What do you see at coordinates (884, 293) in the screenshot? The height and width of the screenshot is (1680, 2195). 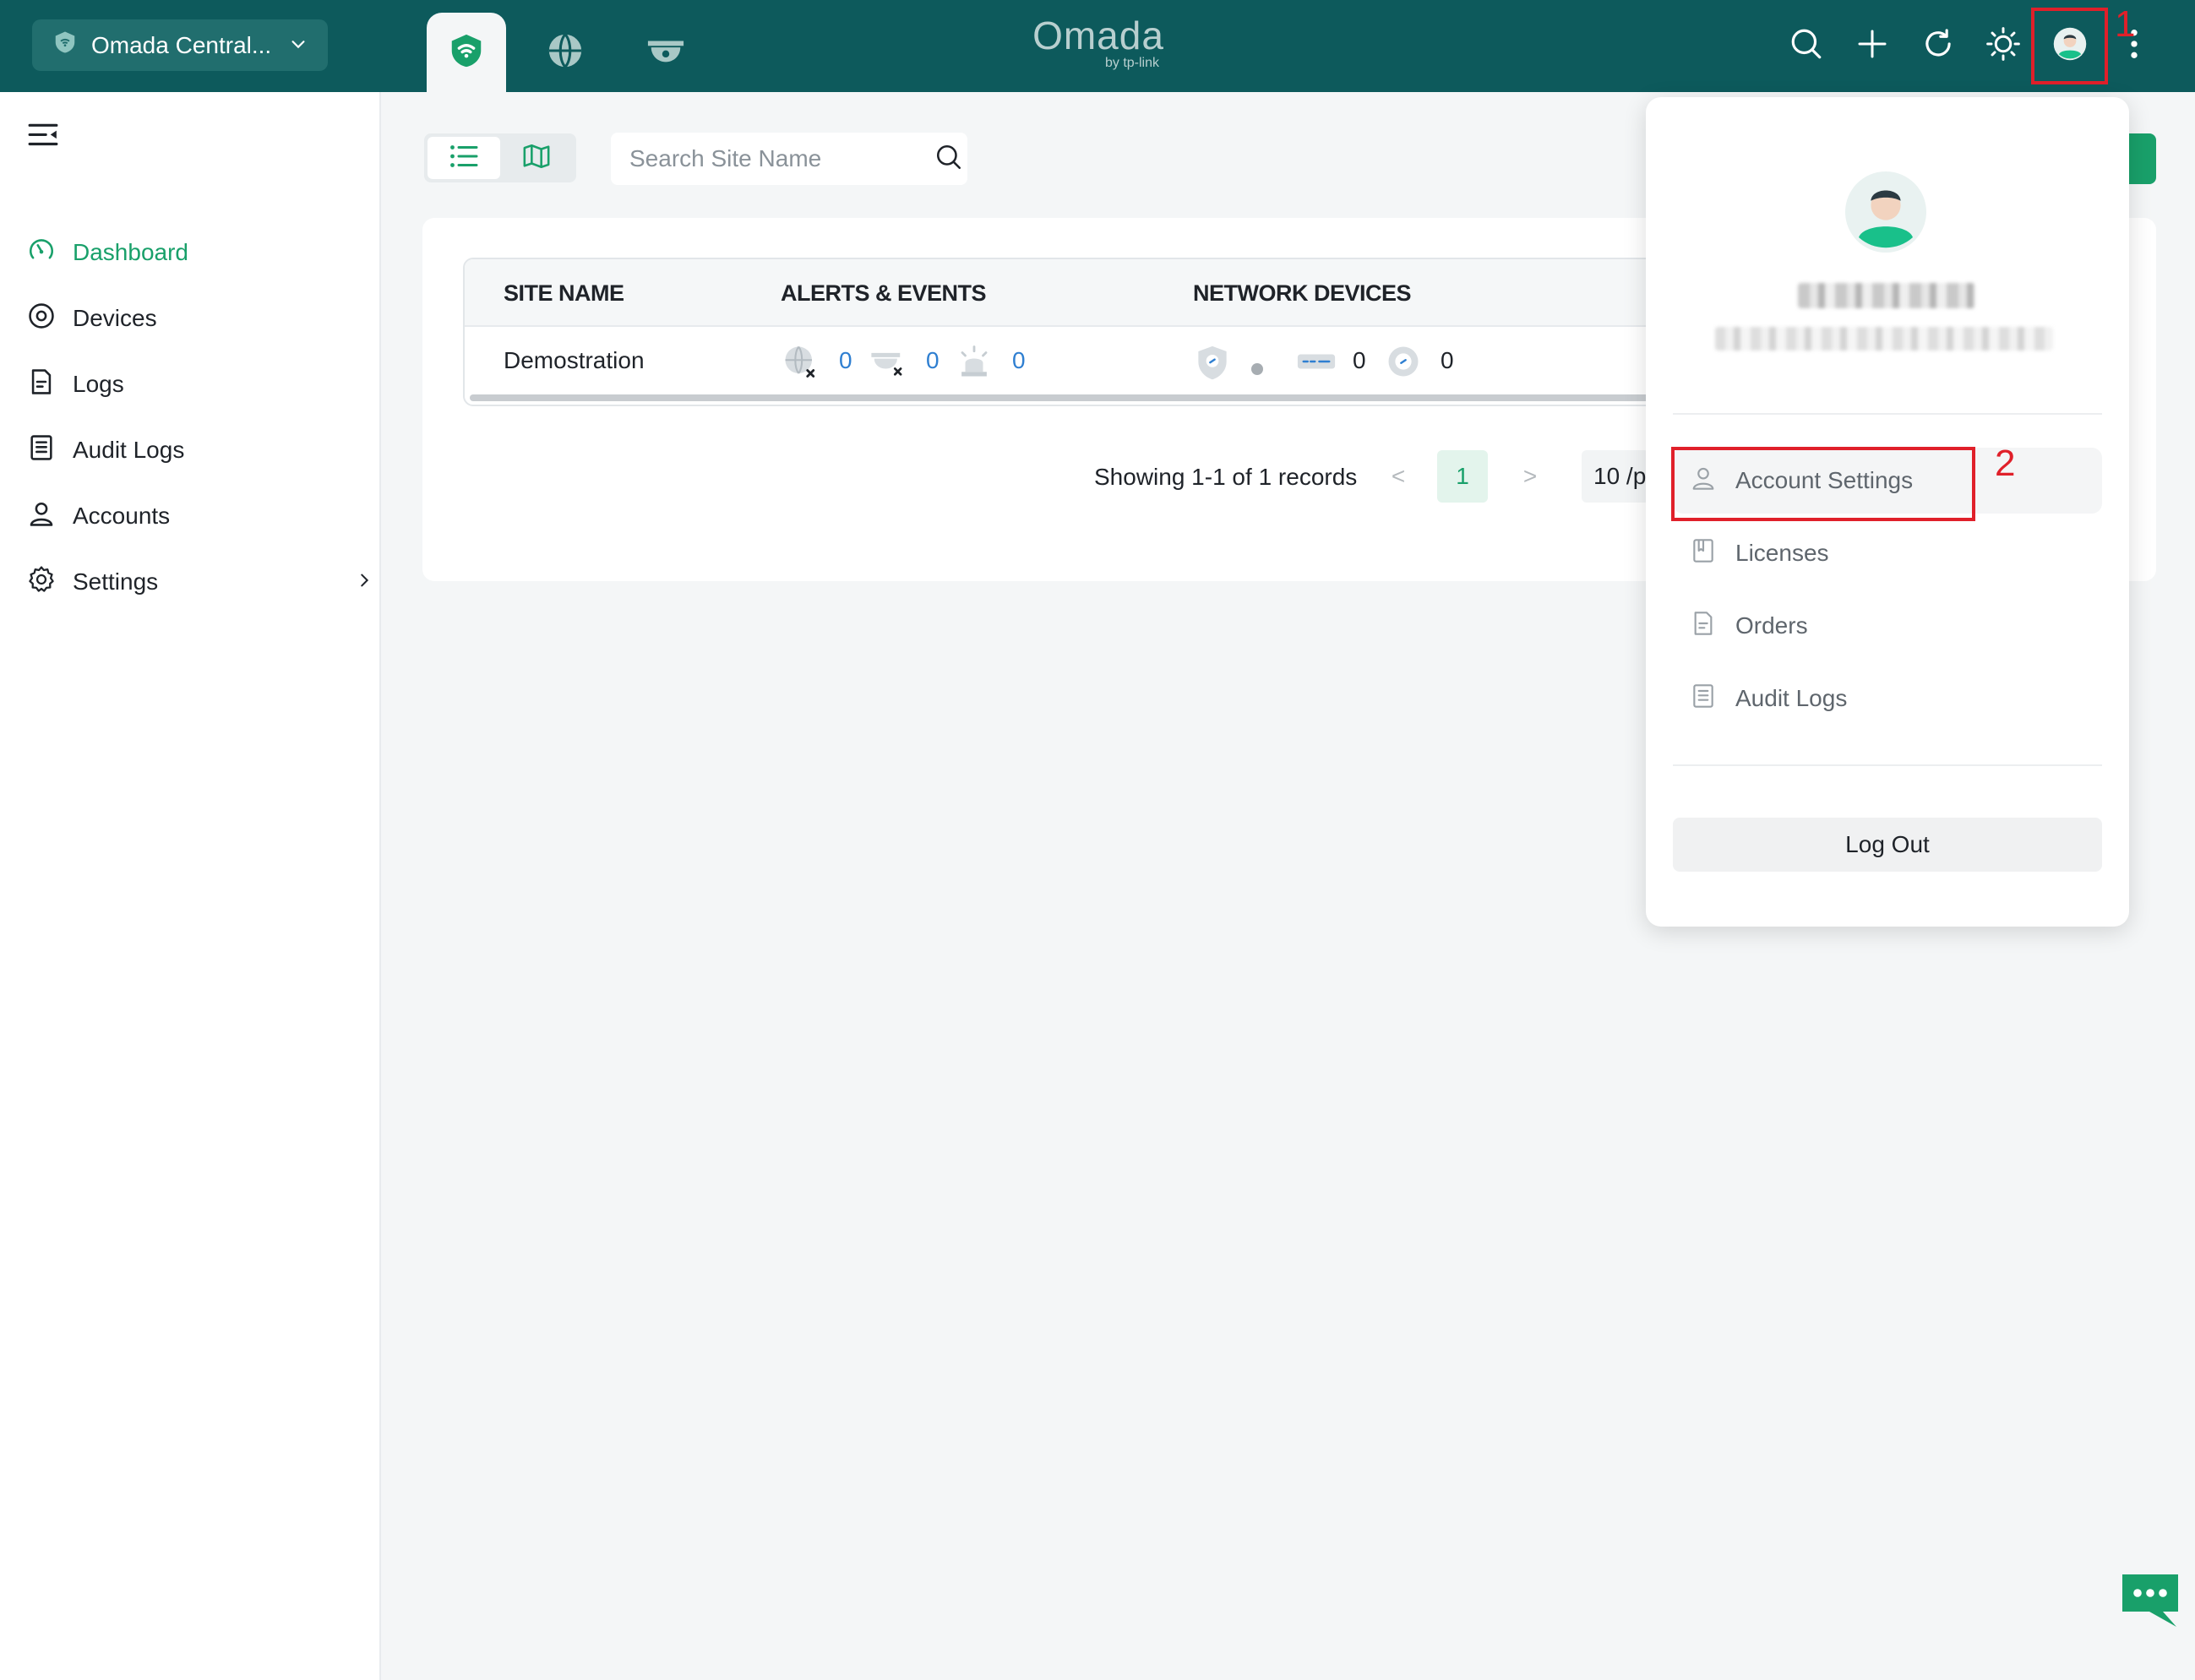 I see `column-header-alerts-events: ALERTS & EVENTS` at bounding box center [884, 293].